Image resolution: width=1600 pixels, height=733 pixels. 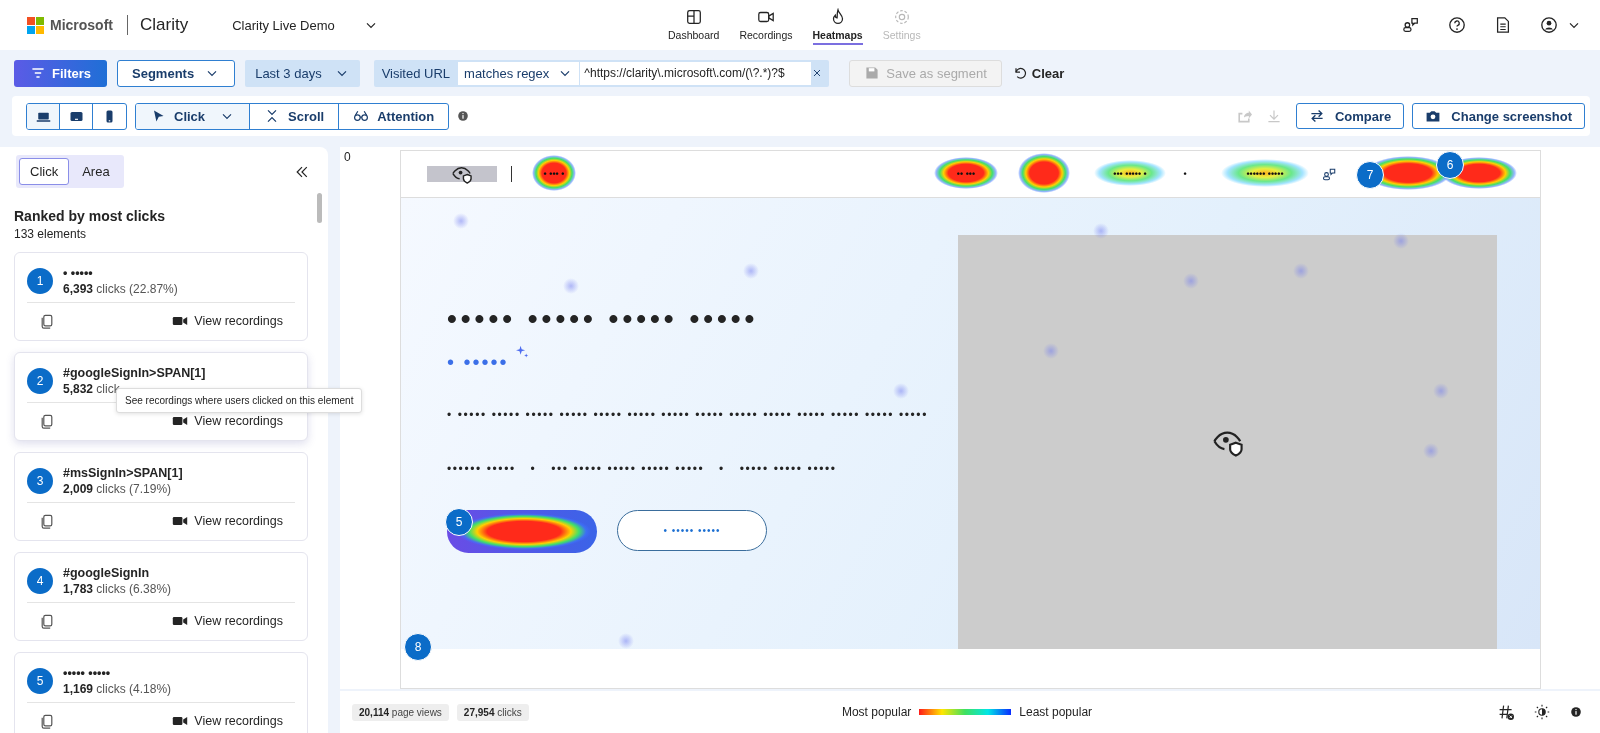 I want to click on element-card: 4 #googleSignIn 1,783 clicks (6.38%) View recordings, so click(x=161, y=596).